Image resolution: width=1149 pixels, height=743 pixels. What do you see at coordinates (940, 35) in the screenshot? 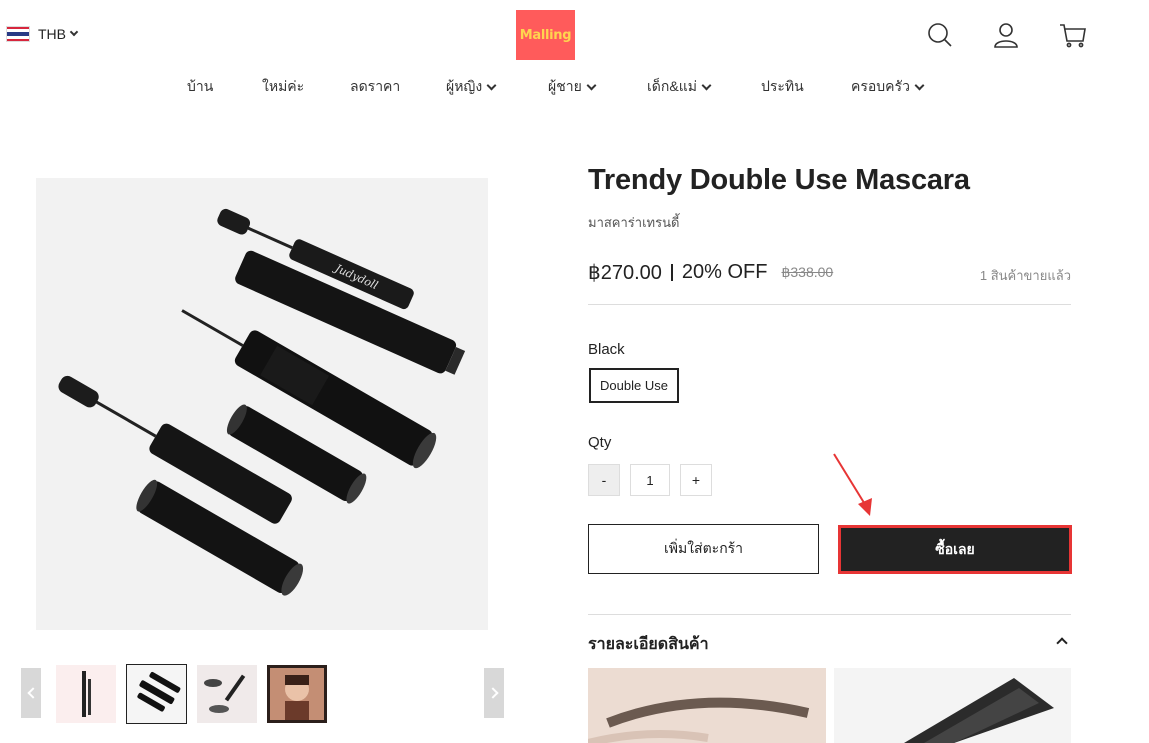
I see `search-icon` at bounding box center [940, 35].